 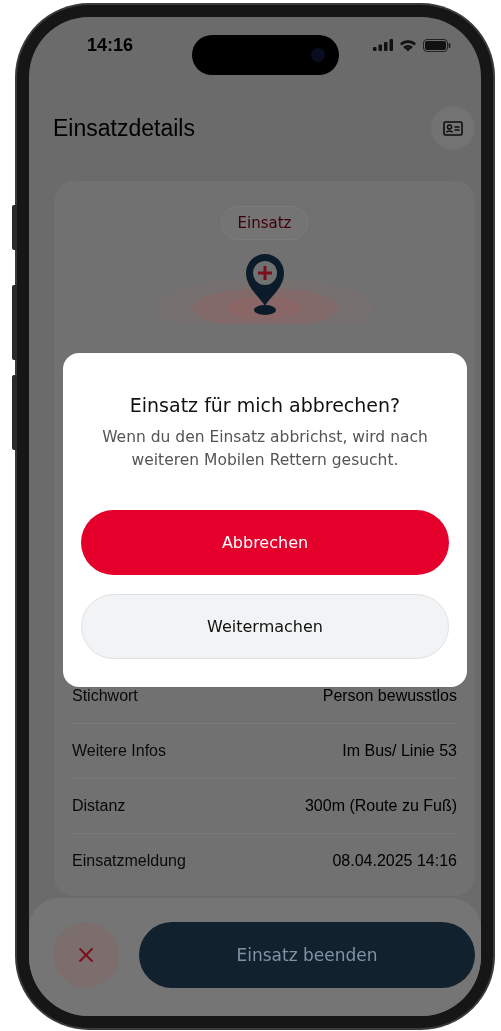 What do you see at coordinates (129, 861) in the screenshot?
I see `detail-label: Einsatzmeldung` at bounding box center [129, 861].